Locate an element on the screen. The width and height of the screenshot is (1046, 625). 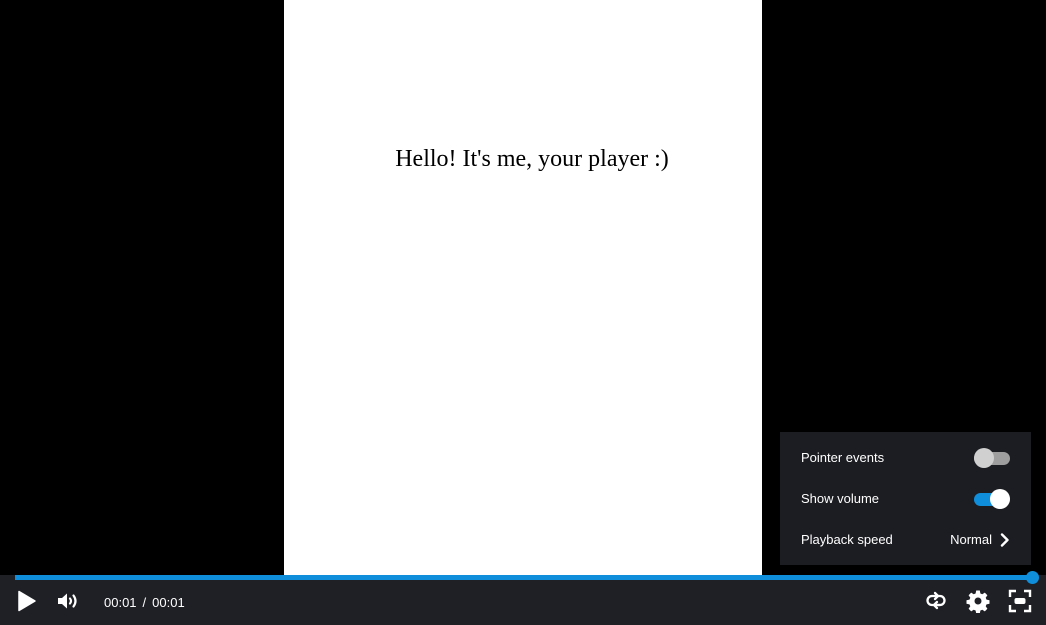
menu-item-label: Show volume is located at coordinates (840, 498).